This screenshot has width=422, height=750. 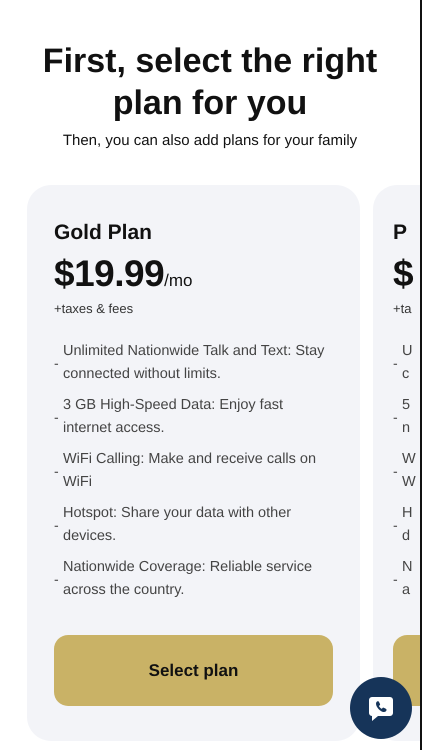 What do you see at coordinates (210, 82) in the screenshot?
I see `page-title: First, select the right plan for you` at bounding box center [210, 82].